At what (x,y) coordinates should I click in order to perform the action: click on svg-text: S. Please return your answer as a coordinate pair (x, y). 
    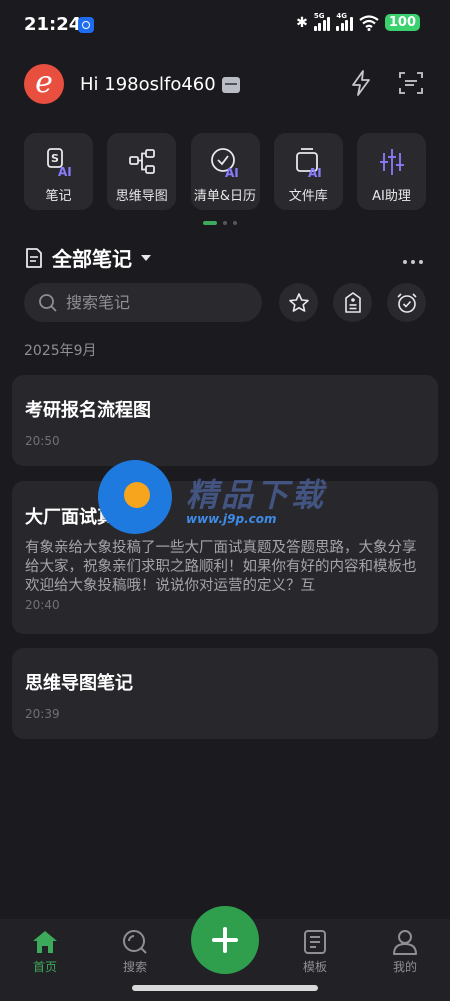
    Looking at the image, I should click on (55, 158).